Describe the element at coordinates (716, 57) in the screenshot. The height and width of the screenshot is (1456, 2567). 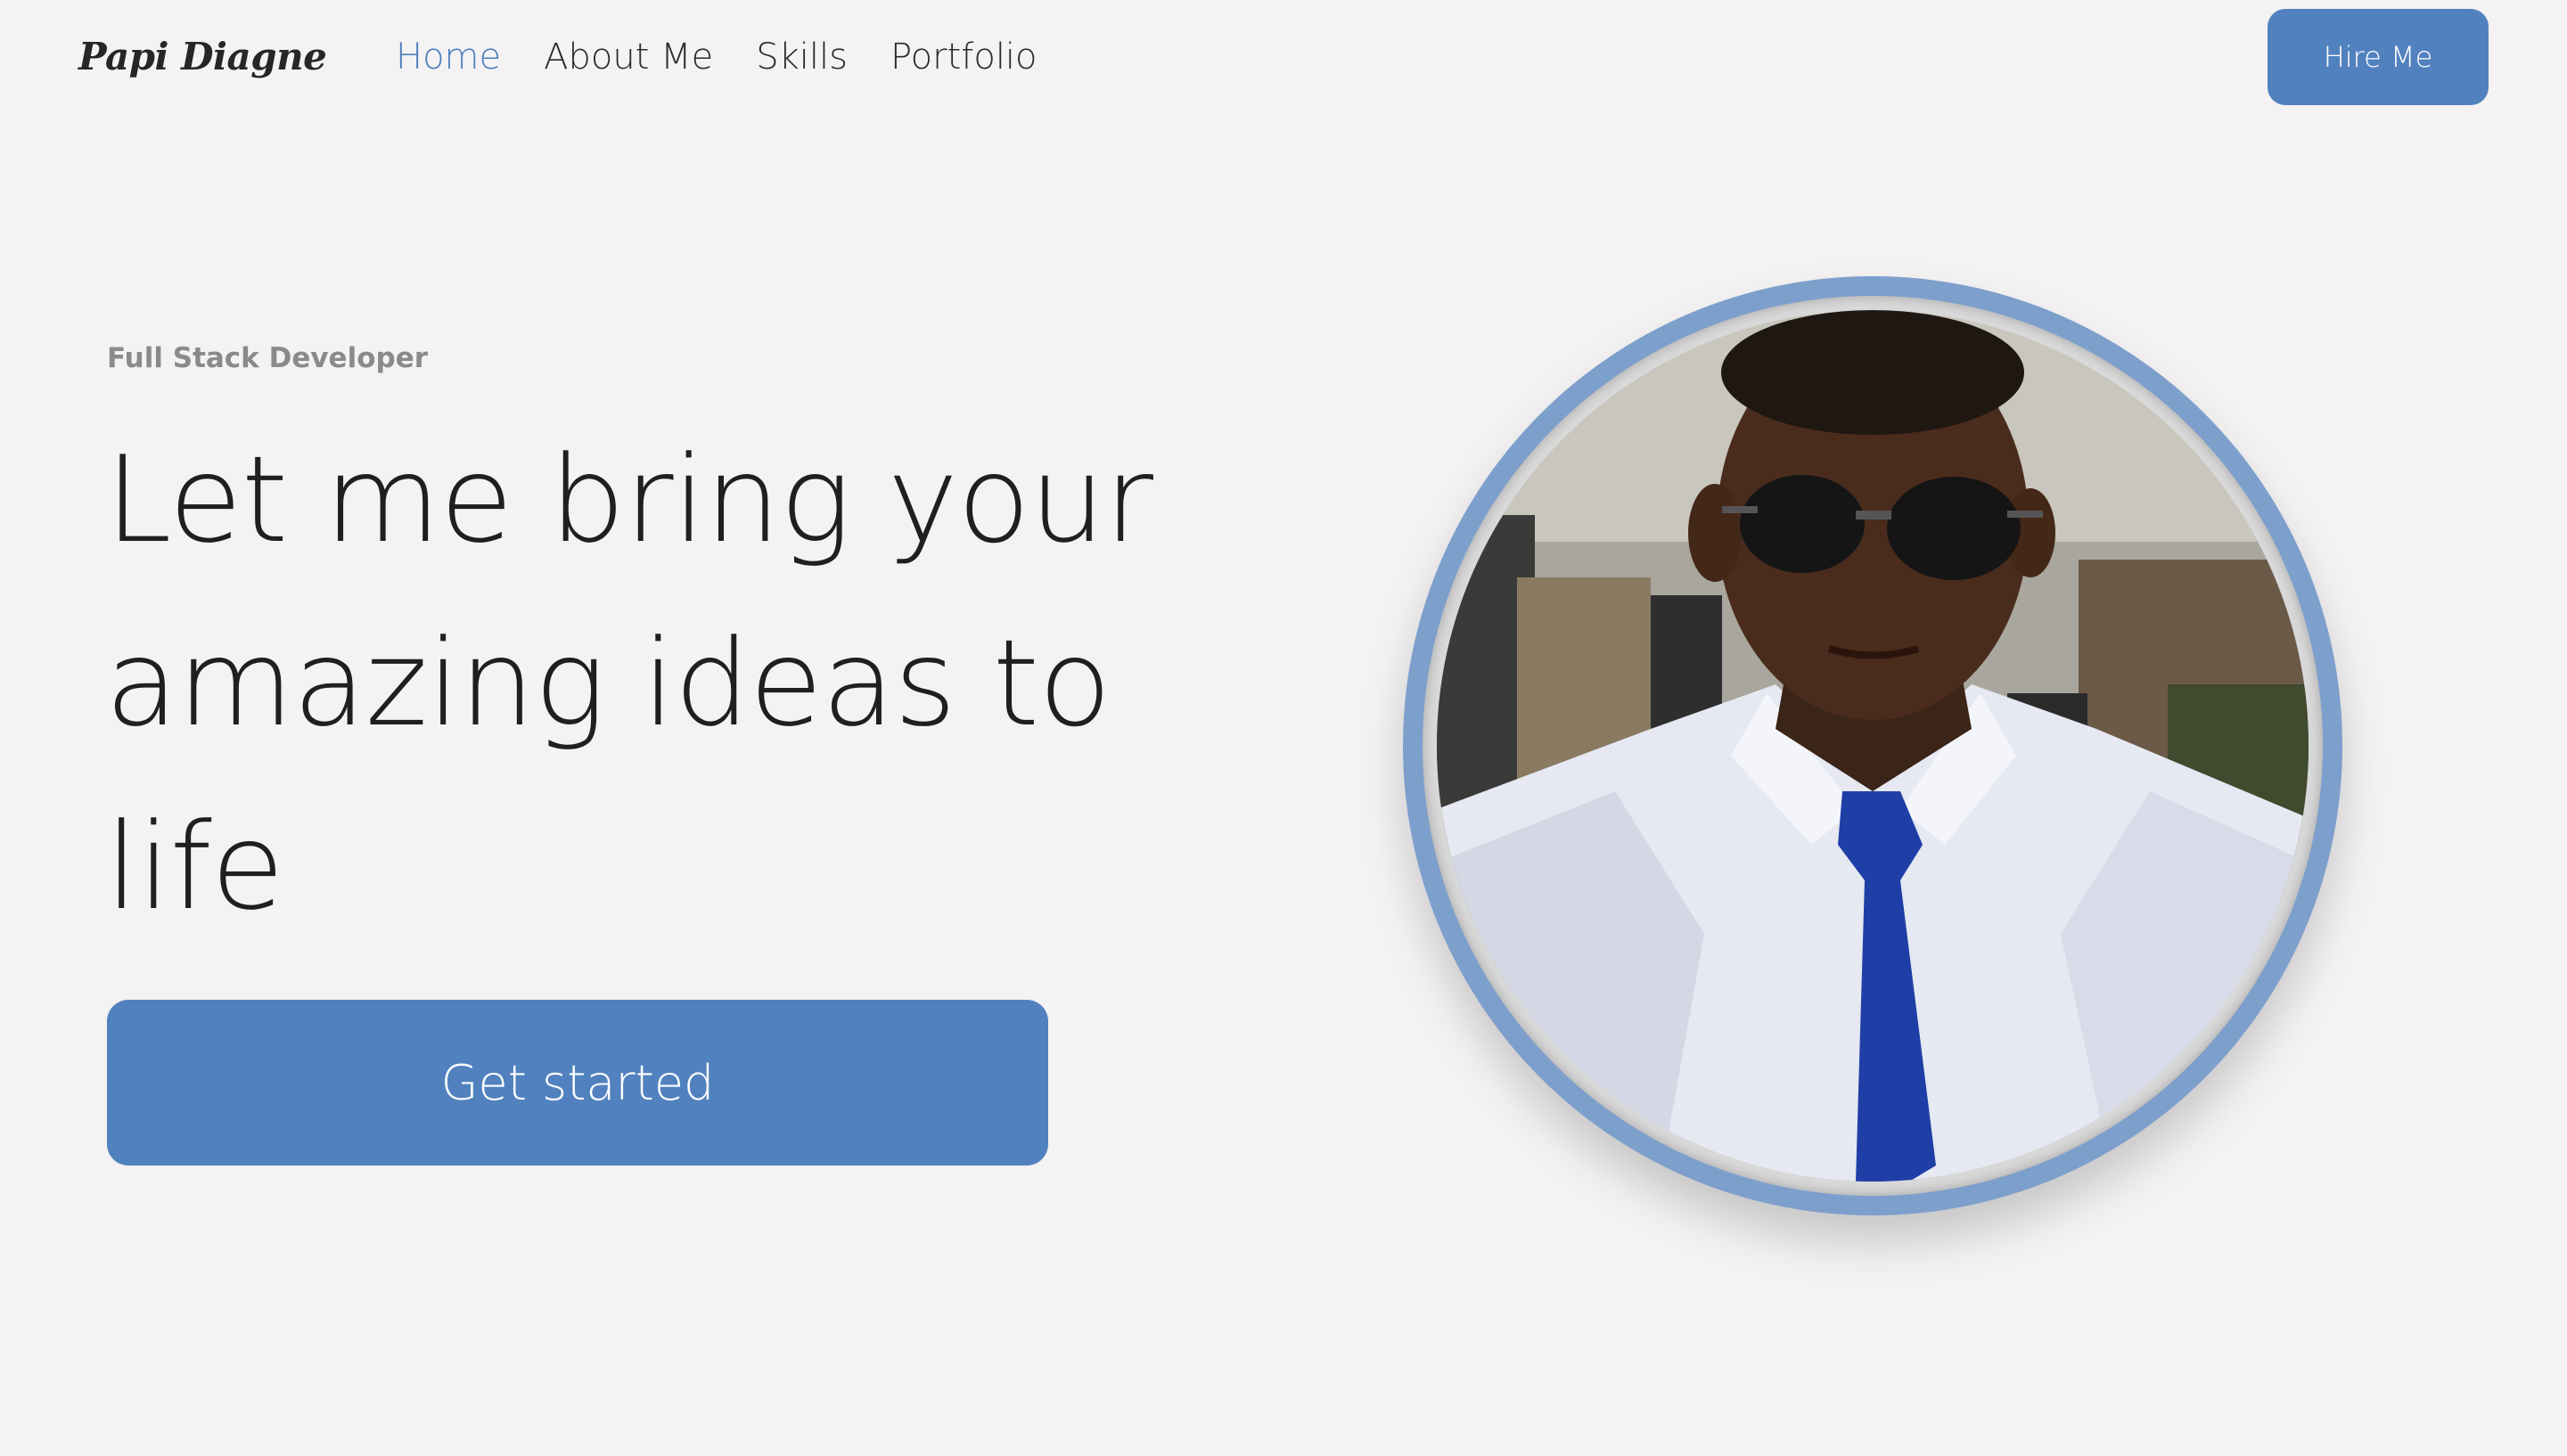
I see `nav-links: Home About Me Skills Portfolio` at that location.